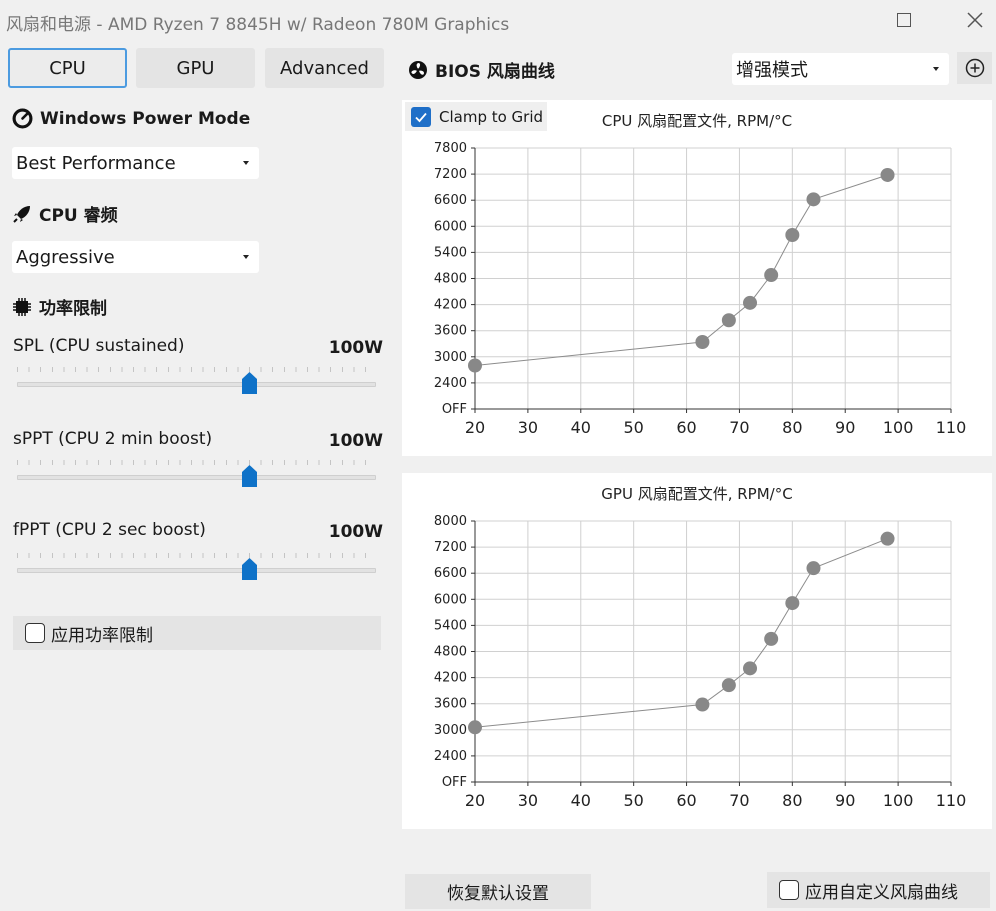  I want to click on fppt-slider, so click(196, 569).